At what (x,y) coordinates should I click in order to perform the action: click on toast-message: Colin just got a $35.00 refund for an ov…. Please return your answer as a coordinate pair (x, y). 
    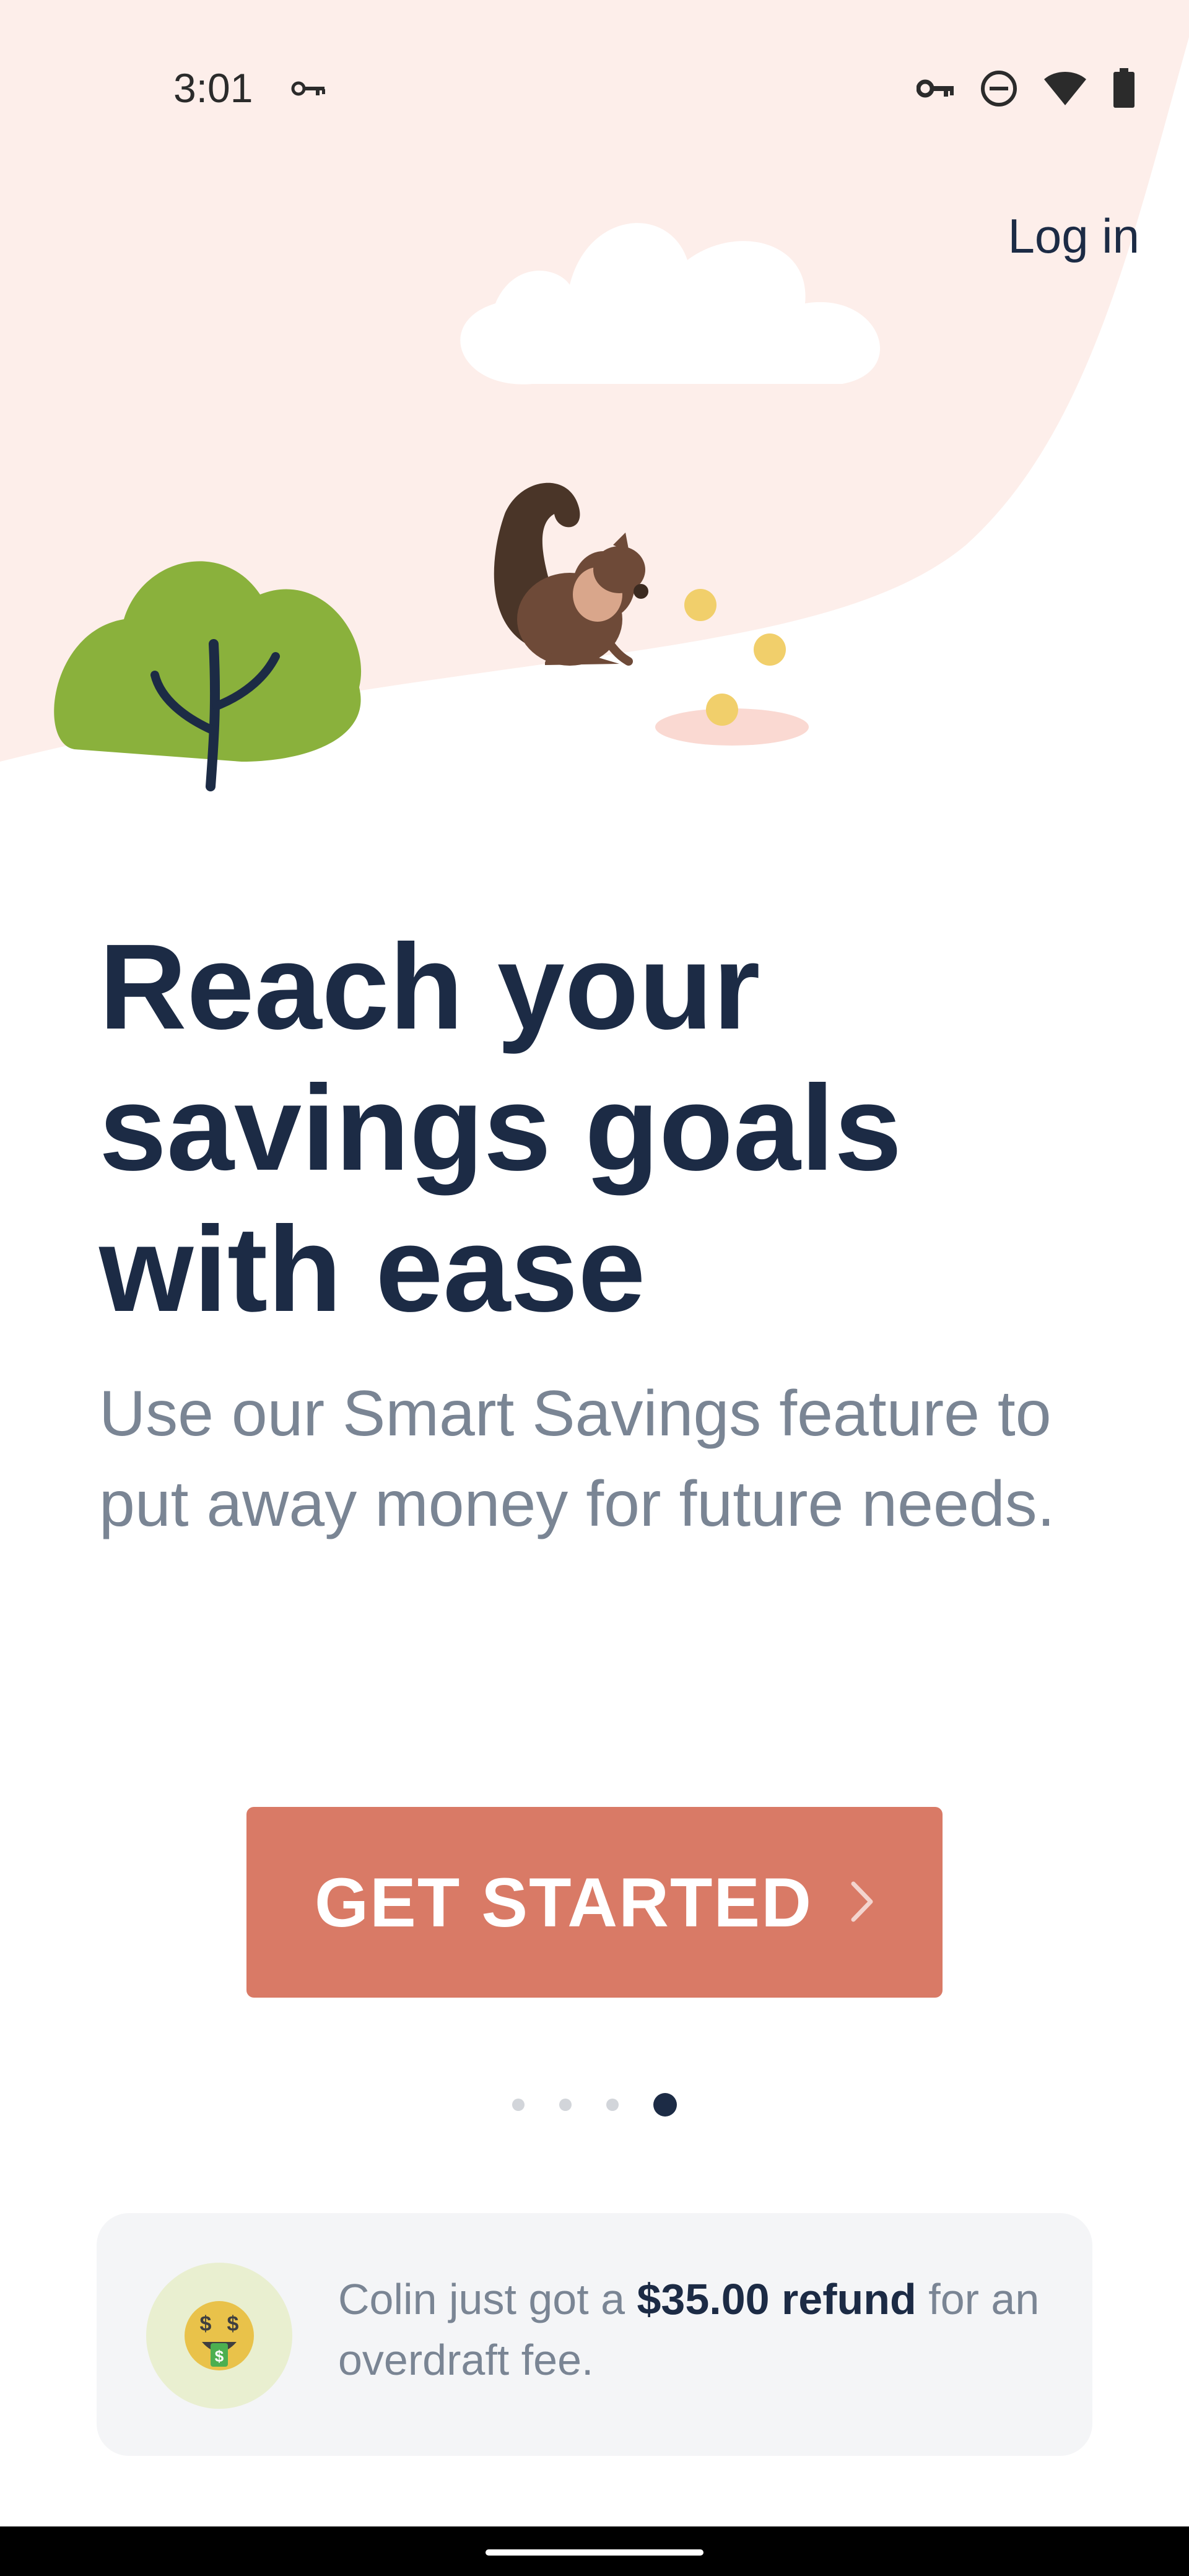
    Looking at the image, I should click on (694, 2329).